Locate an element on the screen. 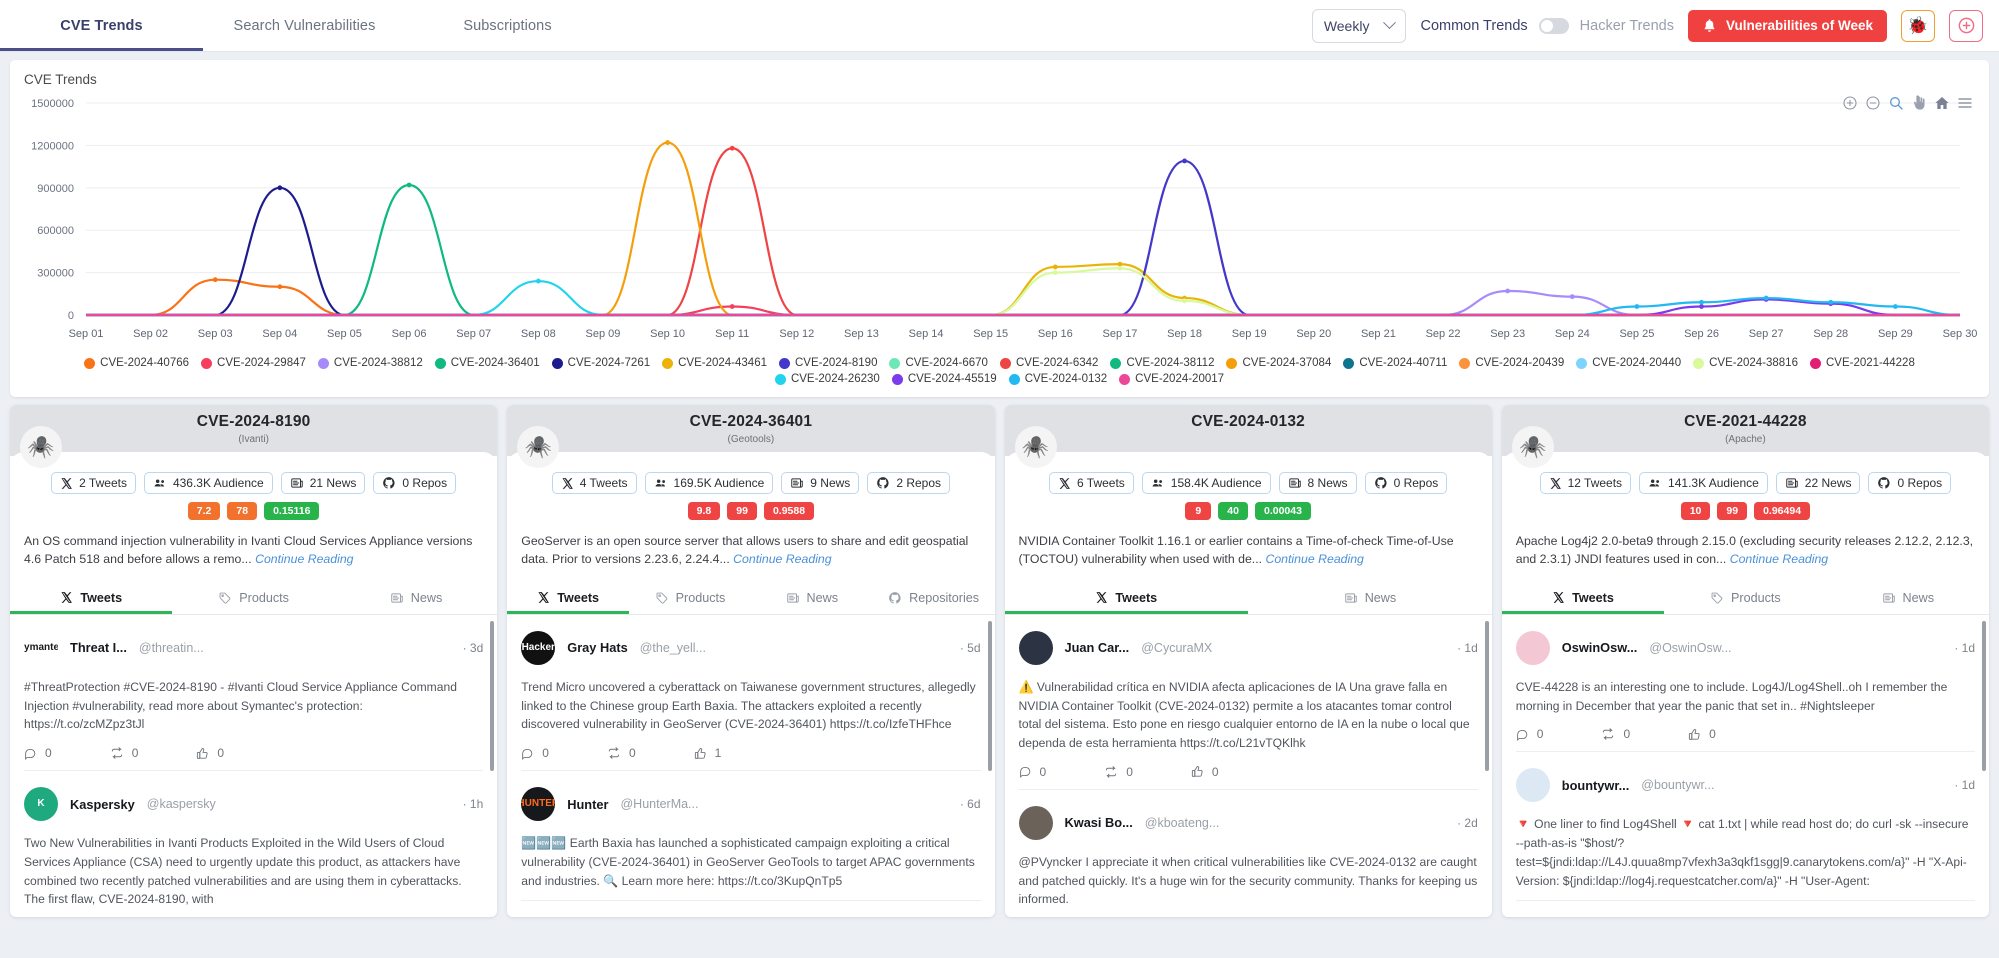 The width and height of the screenshot is (1999, 958). legend-item-cve-2024-38112: CVE-2024-38112 is located at coordinates (1162, 363).